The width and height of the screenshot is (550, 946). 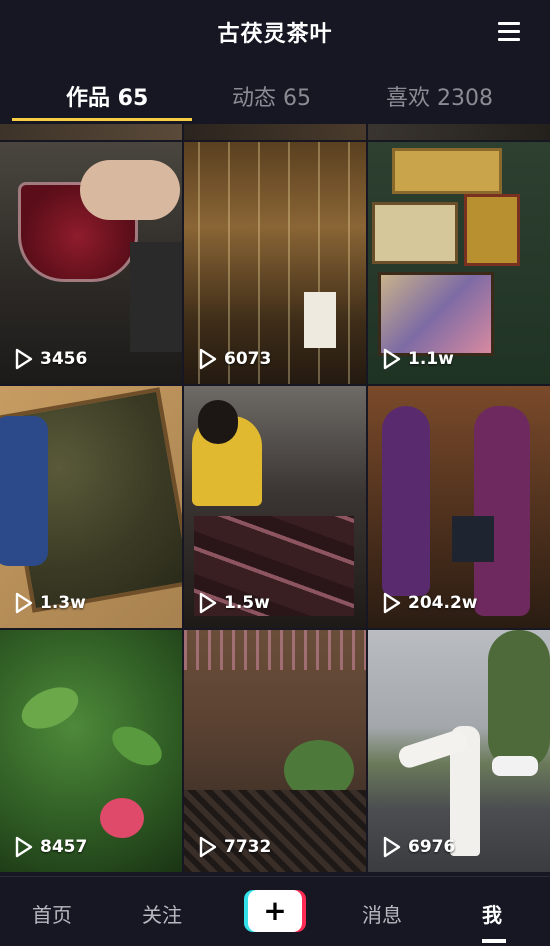 What do you see at coordinates (107, 96) in the screenshot?
I see `tab-works: 作品 65` at bounding box center [107, 96].